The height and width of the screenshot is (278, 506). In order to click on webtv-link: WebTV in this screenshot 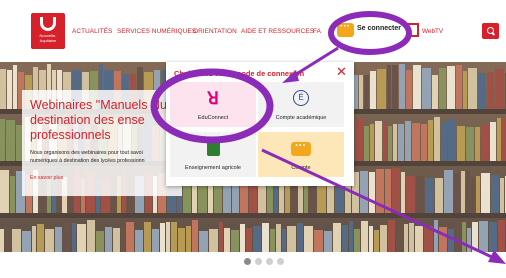, I will do `click(432, 31)`.